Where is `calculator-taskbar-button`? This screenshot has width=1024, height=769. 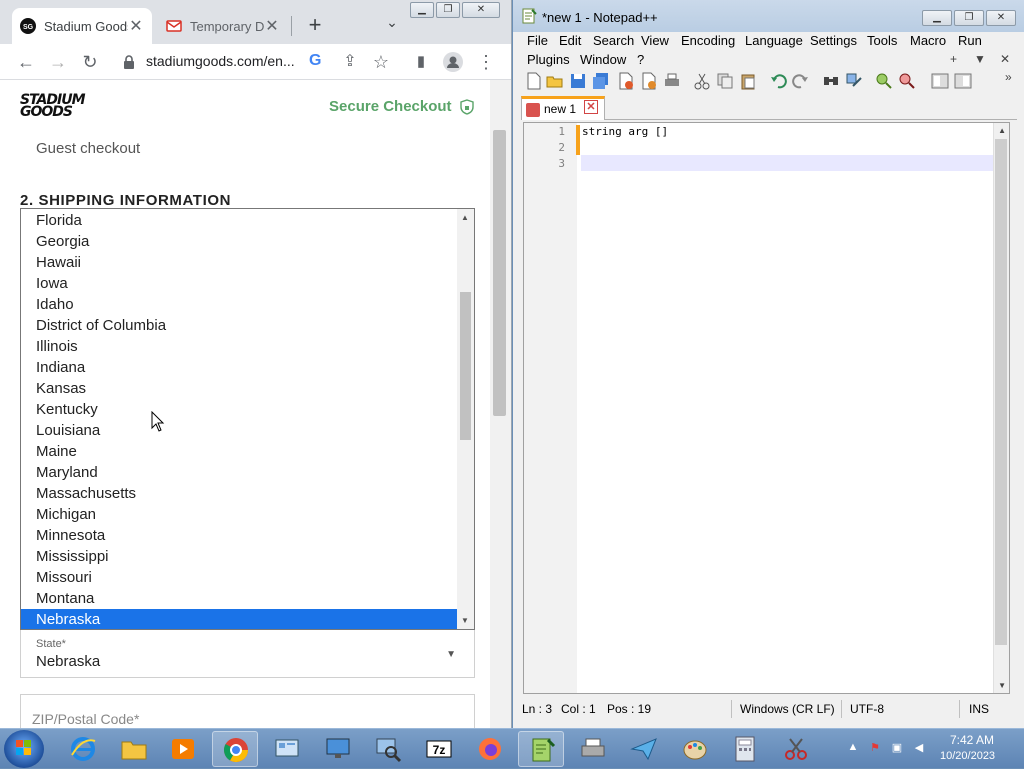 calculator-taskbar-button is located at coordinates (745, 749).